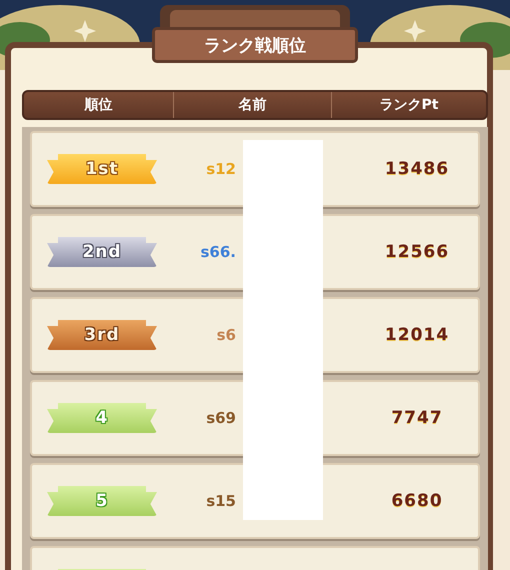 This screenshot has height=570, width=510. What do you see at coordinates (417, 169) in the screenshot?
I see `rank-points: 13486` at bounding box center [417, 169].